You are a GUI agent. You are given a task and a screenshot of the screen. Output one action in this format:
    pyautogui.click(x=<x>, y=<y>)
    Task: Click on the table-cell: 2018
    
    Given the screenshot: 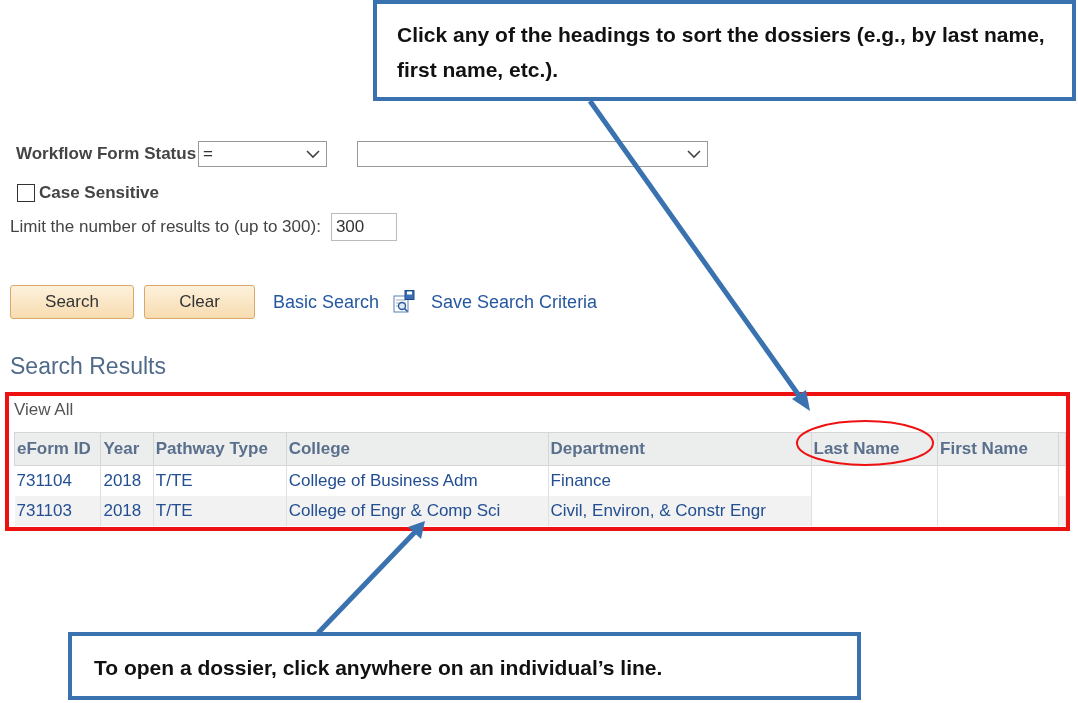 What is the action you would take?
    pyautogui.click(x=127, y=511)
    